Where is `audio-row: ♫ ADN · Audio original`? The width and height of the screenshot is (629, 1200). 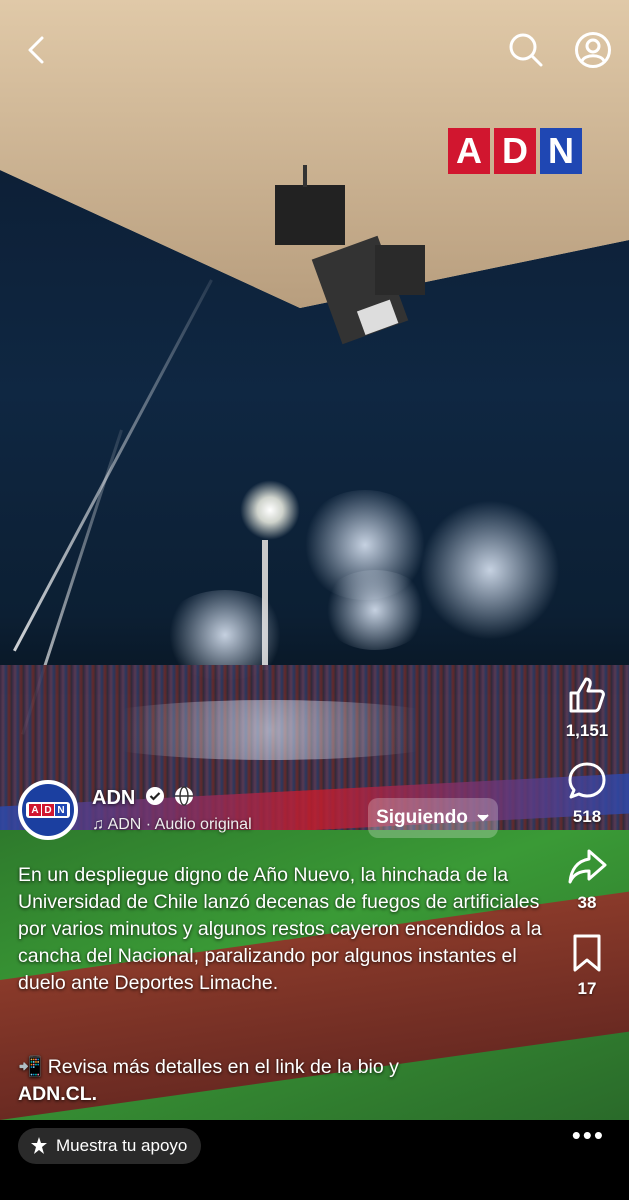 audio-row: ♫ ADN · Audio original is located at coordinates (172, 825).